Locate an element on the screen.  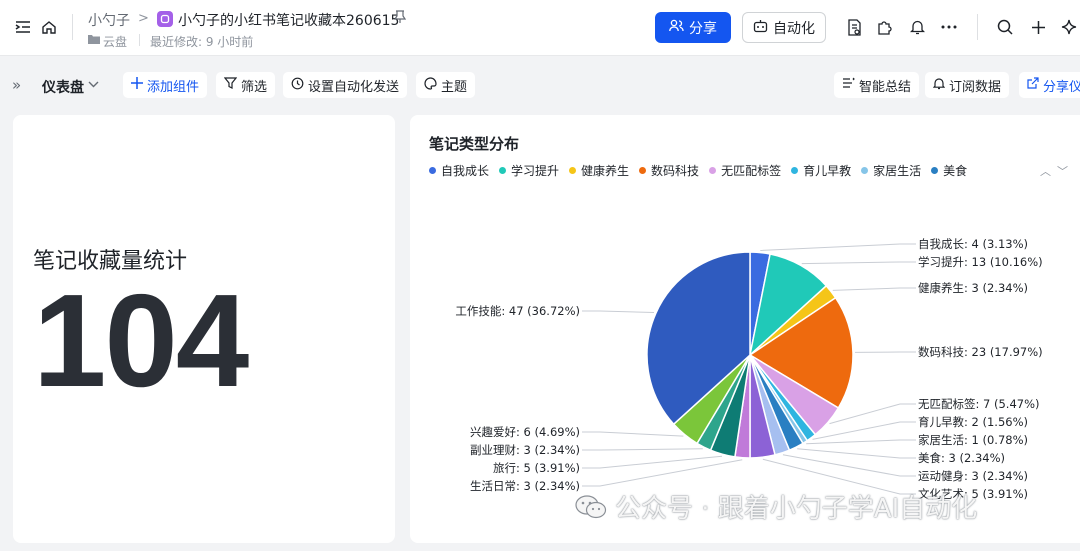
bell-icon is located at coordinates (917, 27).